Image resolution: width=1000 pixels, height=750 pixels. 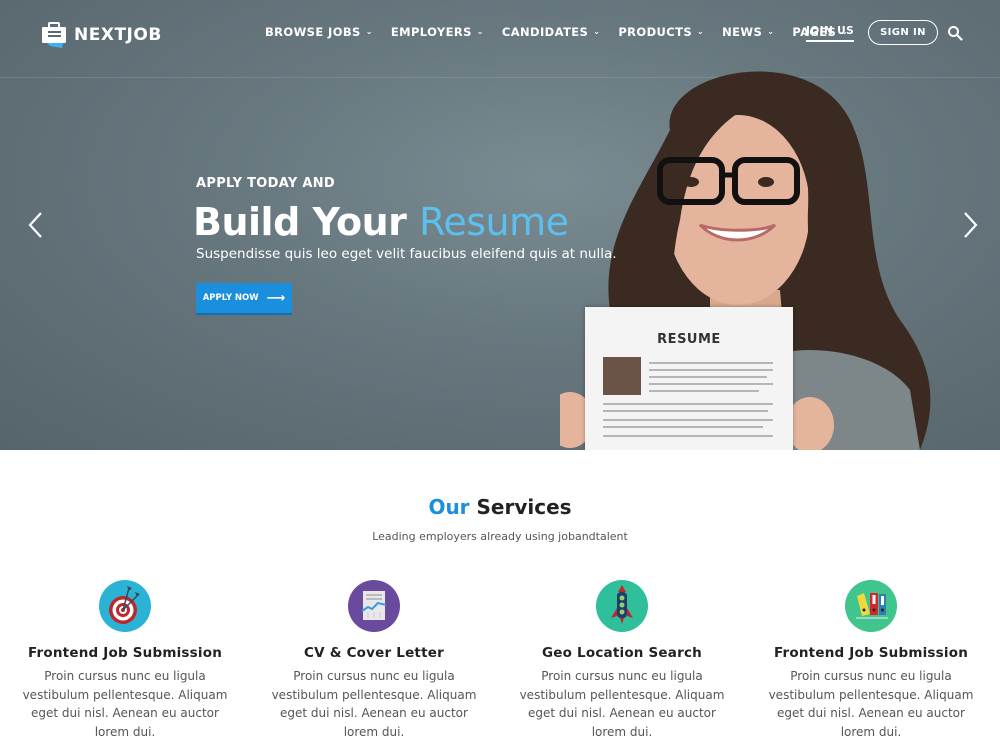 I want to click on nav-item-browse-jobs: BROWSE JOBS ⌄, so click(x=319, y=32).